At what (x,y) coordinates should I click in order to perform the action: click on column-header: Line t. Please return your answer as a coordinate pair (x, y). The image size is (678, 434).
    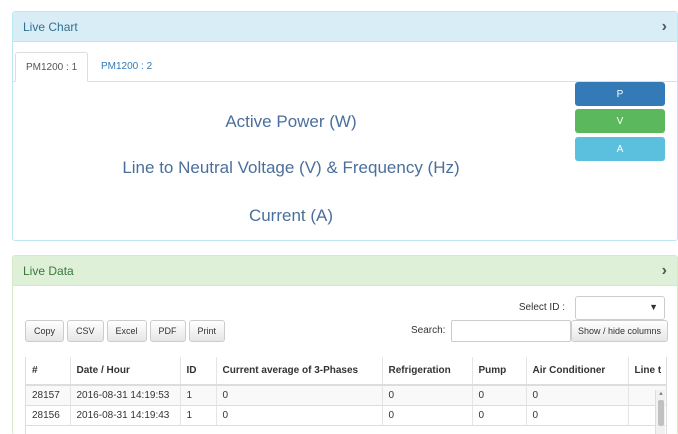
    Looking at the image, I should click on (647, 371).